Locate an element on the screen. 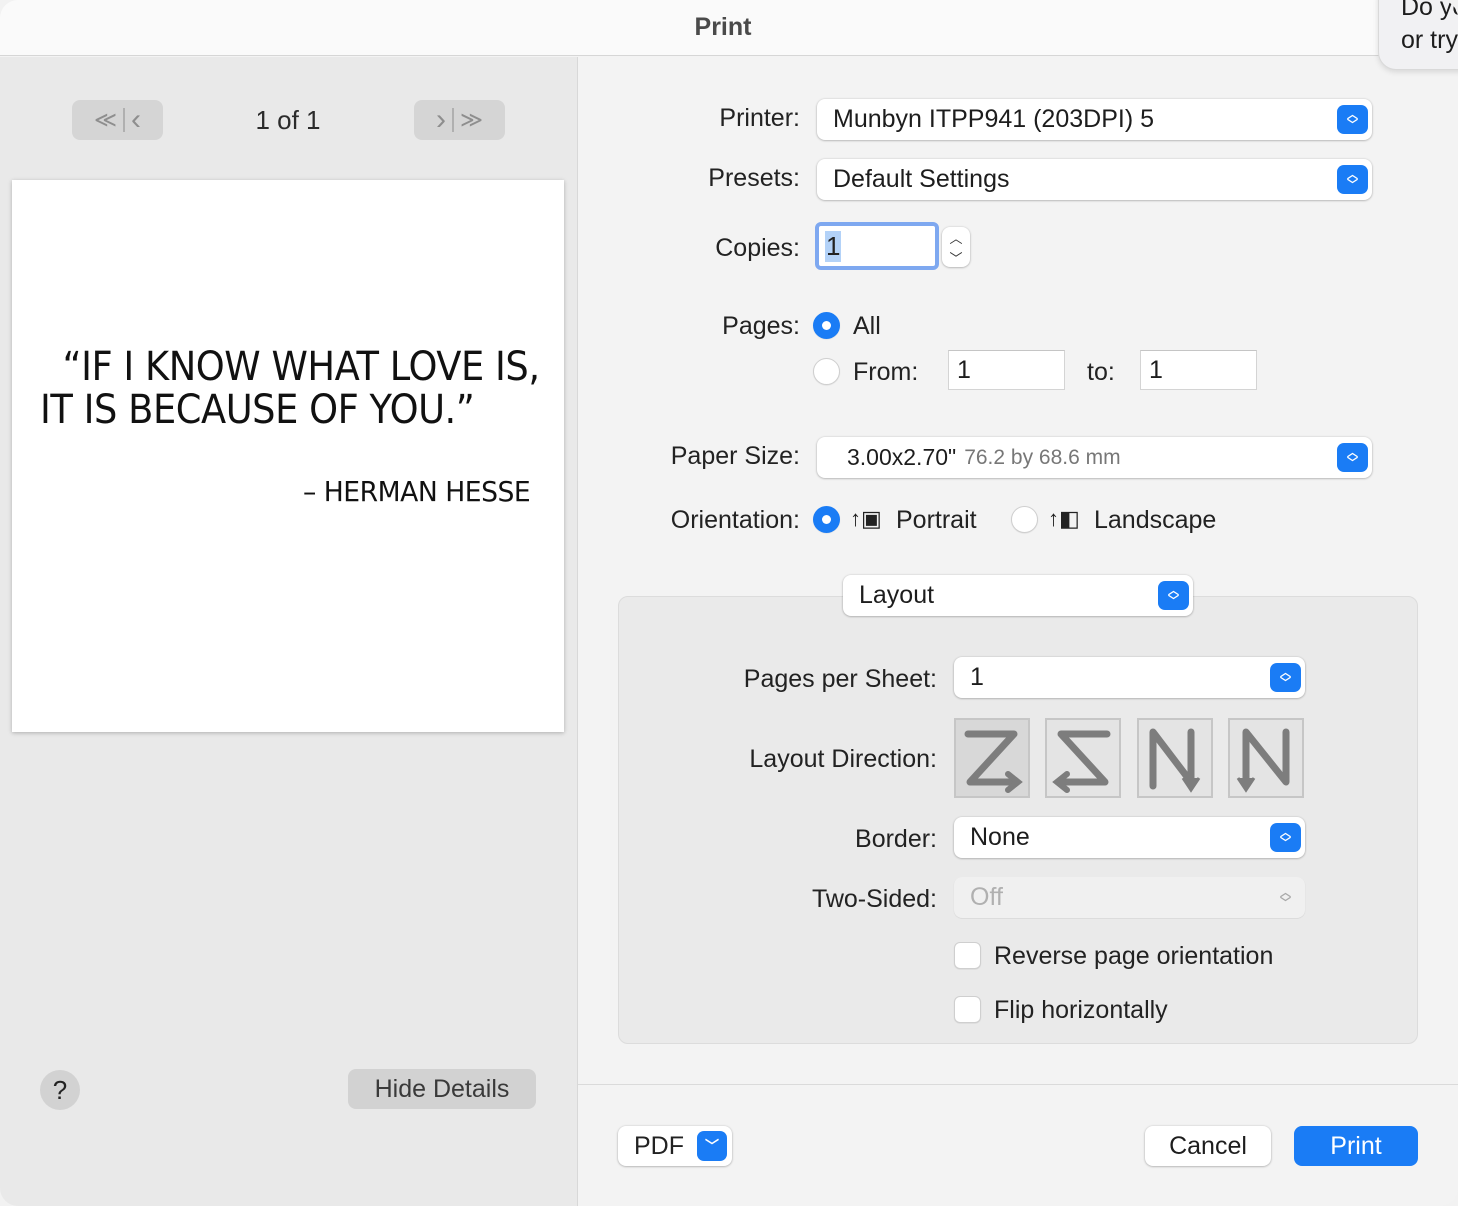 This screenshot has height=1206, width=1458. section-select: Layout ︿ ﹀ is located at coordinates (1018, 595).